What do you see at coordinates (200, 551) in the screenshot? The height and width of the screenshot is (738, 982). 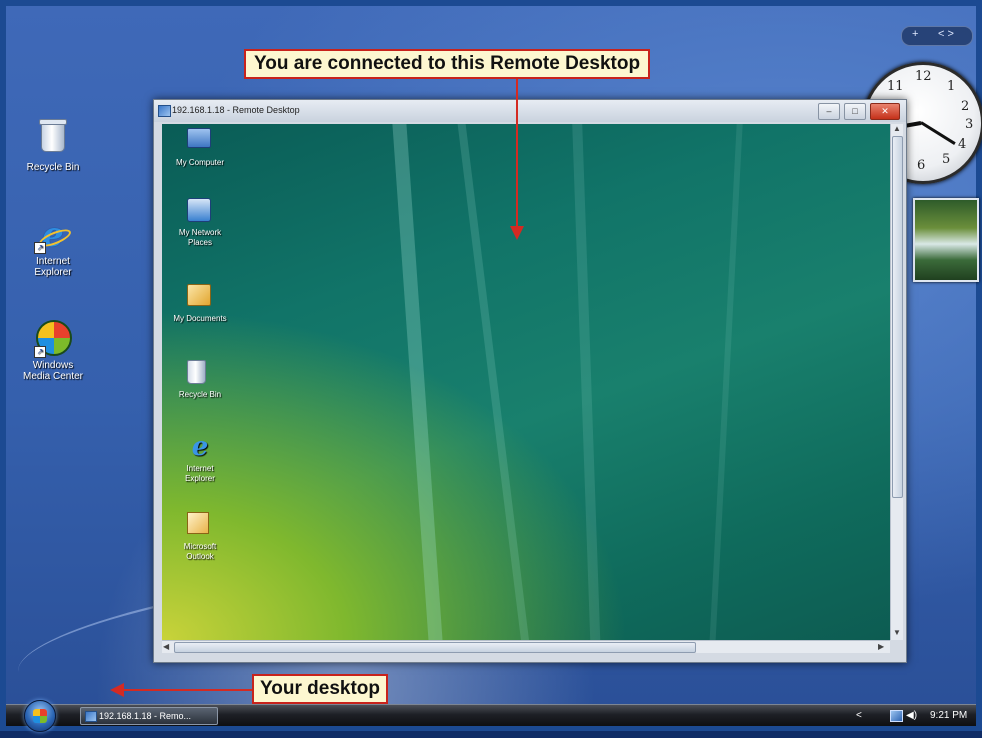 I see `remote-icon-label: Microsoft Outlook` at bounding box center [200, 551].